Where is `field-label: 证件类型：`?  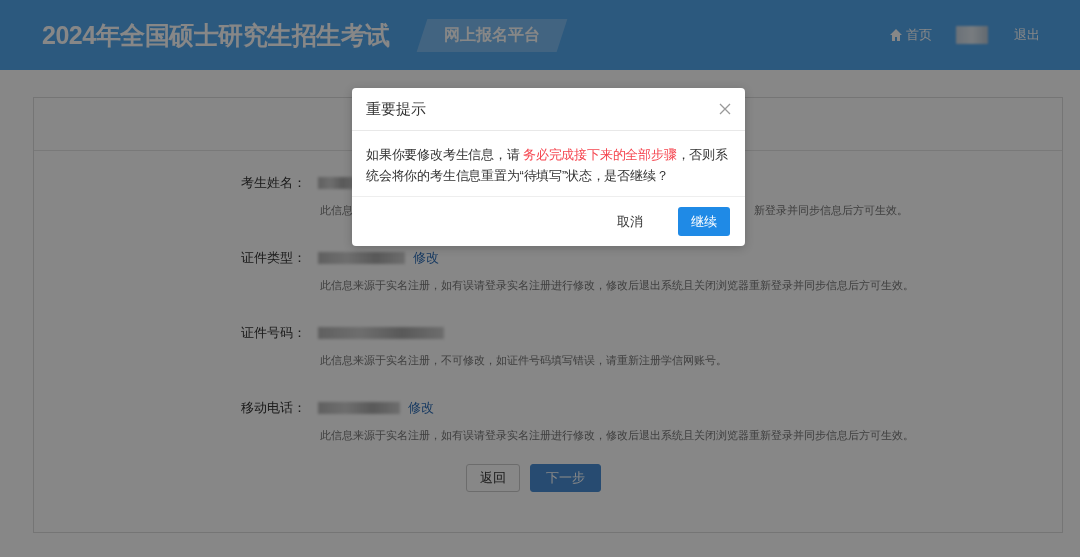
field-label: 证件类型： is located at coordinates (273, 258).